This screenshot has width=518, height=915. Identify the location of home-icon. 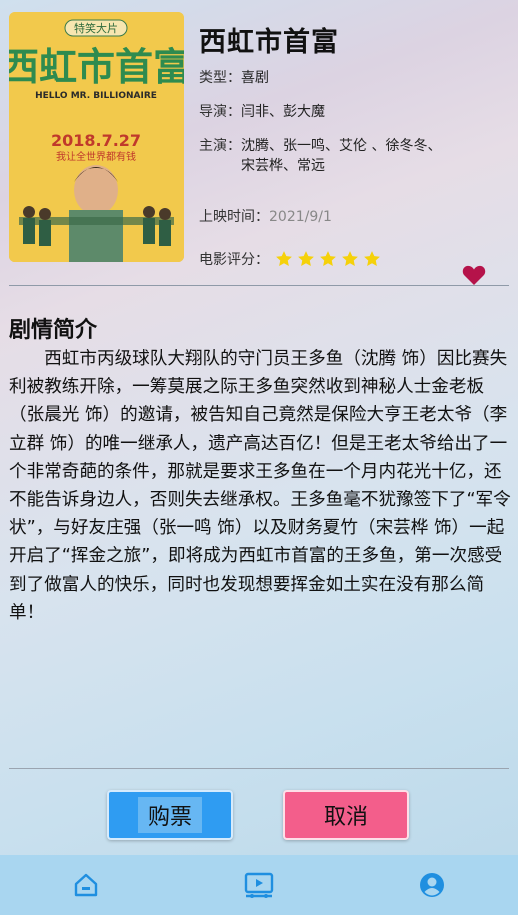
(86, 885).